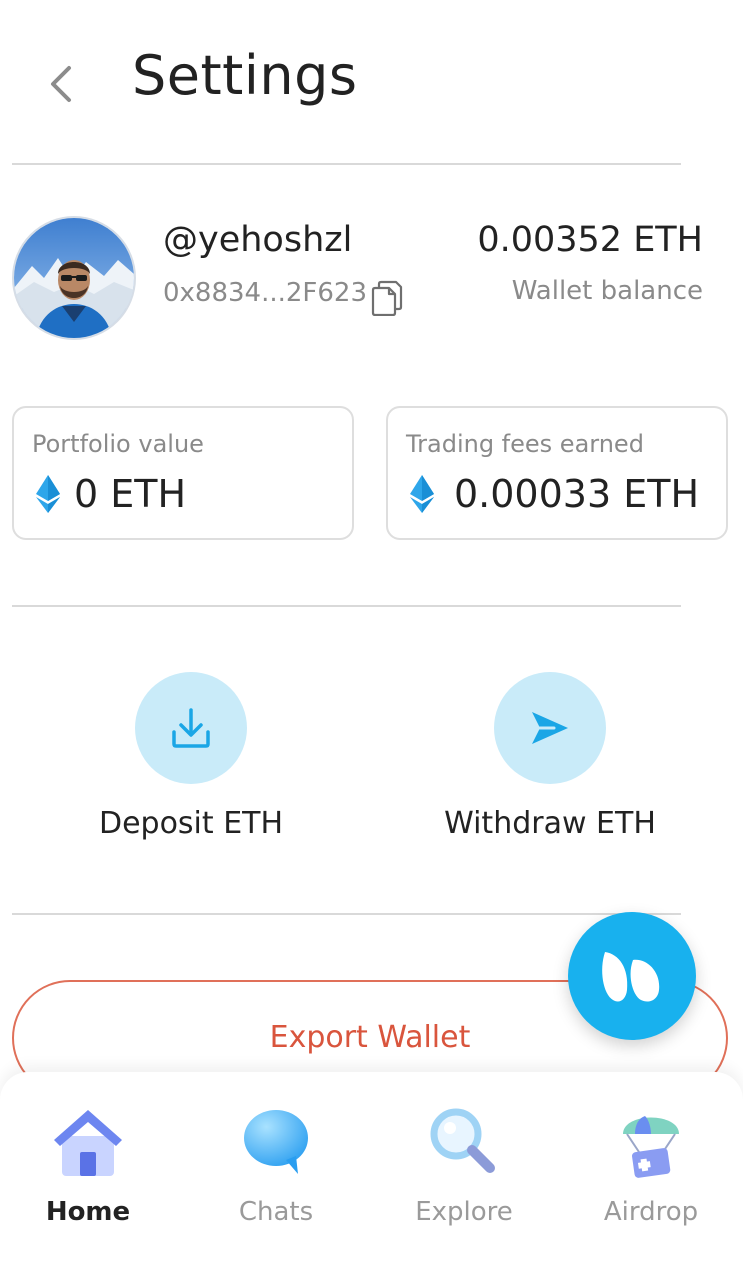 The height and width of the screenshot is (1270, 743). I want to click on nav-item-airdrop: Airdrop, so click(651, 1177).